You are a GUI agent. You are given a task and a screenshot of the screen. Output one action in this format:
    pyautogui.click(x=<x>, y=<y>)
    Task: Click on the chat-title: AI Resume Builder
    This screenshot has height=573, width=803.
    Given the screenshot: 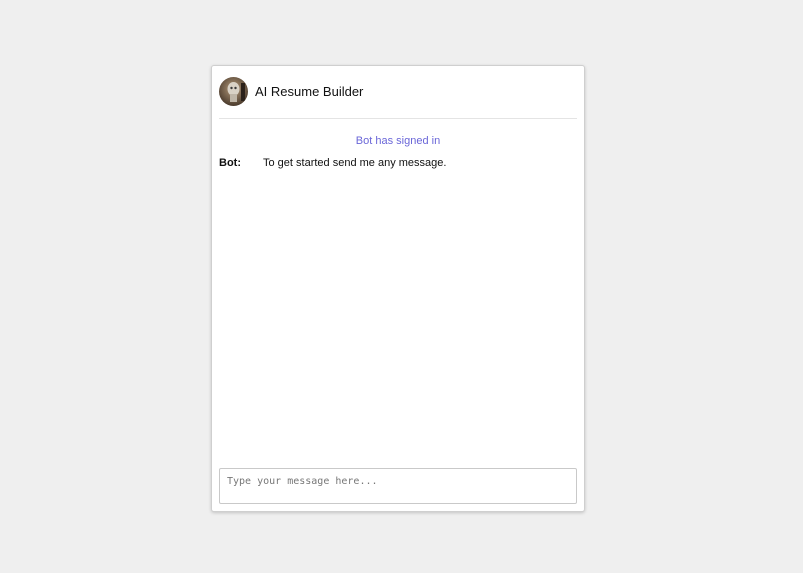 What is the action you would take?
    pyautogui.click(x=309, y=91)
    